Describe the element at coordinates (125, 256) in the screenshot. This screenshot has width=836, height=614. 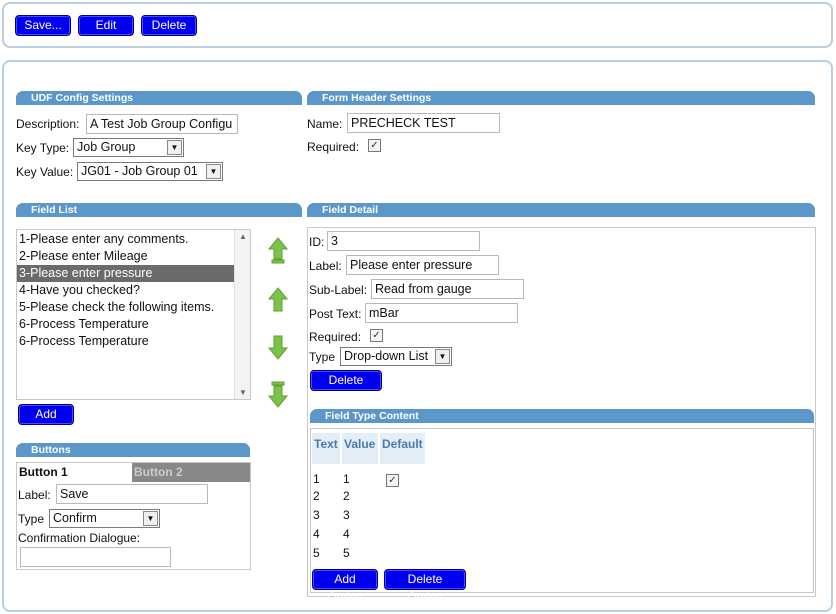
I see `list-item: 2-Please enter Mileage` at that location.